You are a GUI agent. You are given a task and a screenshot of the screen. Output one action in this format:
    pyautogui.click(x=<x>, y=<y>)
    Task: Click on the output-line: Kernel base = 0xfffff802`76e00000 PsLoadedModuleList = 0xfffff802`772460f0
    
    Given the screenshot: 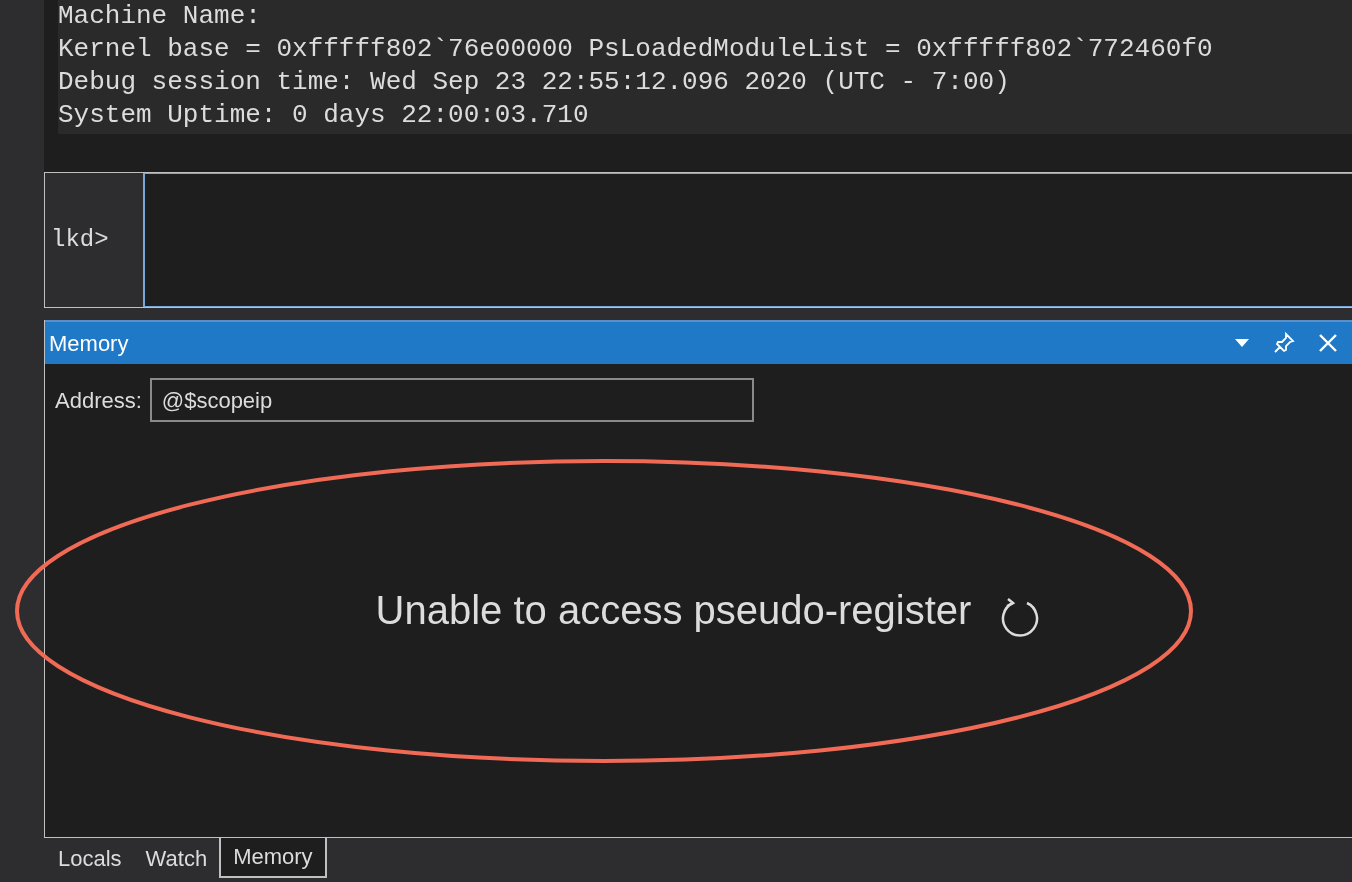 What is the action you would take?
    pyautogui.click(x=635, y=49)
    